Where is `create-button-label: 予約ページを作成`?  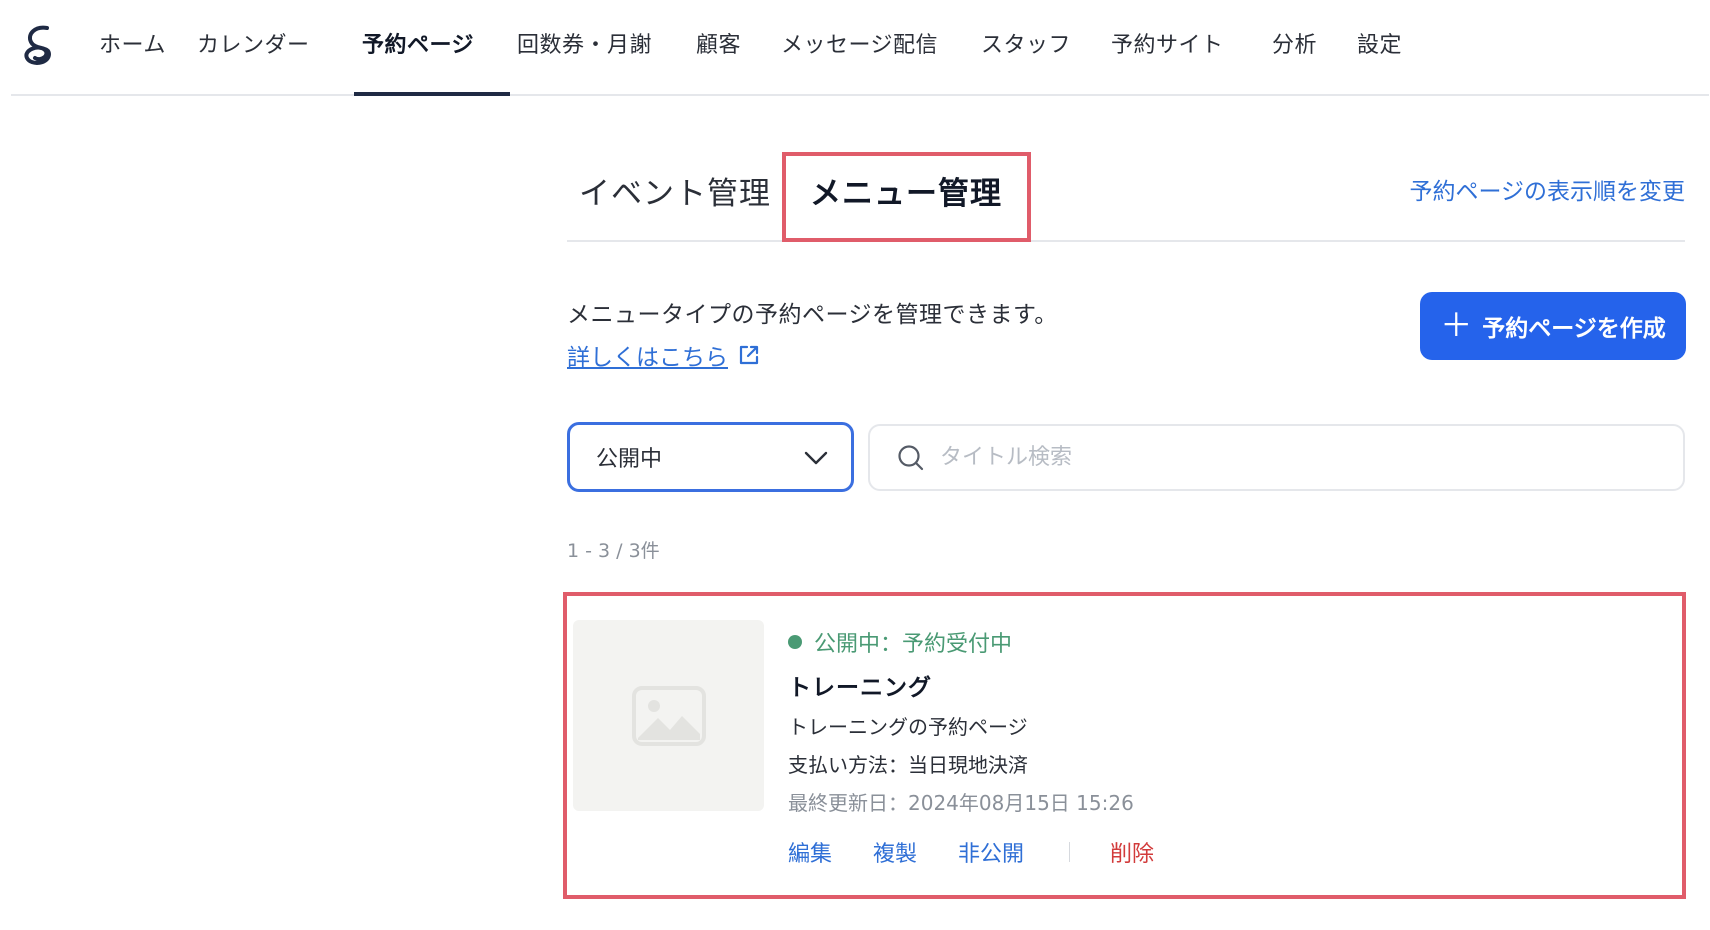 create-button-label: 予約ページを作成 is located at coordinates (1574, 328).